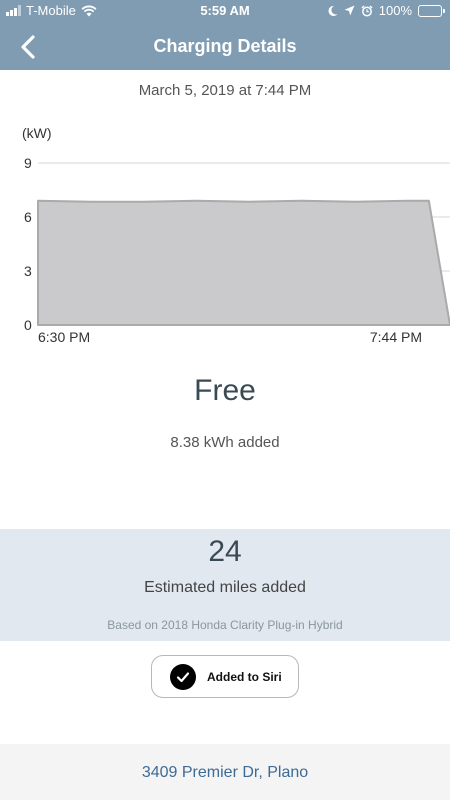 The height and width of the screenshot is (800, 450). What do you see at coordinates (28, 271) in the screenshot?
I see `y-tick-label: 3` at bounding box center [28, 271].